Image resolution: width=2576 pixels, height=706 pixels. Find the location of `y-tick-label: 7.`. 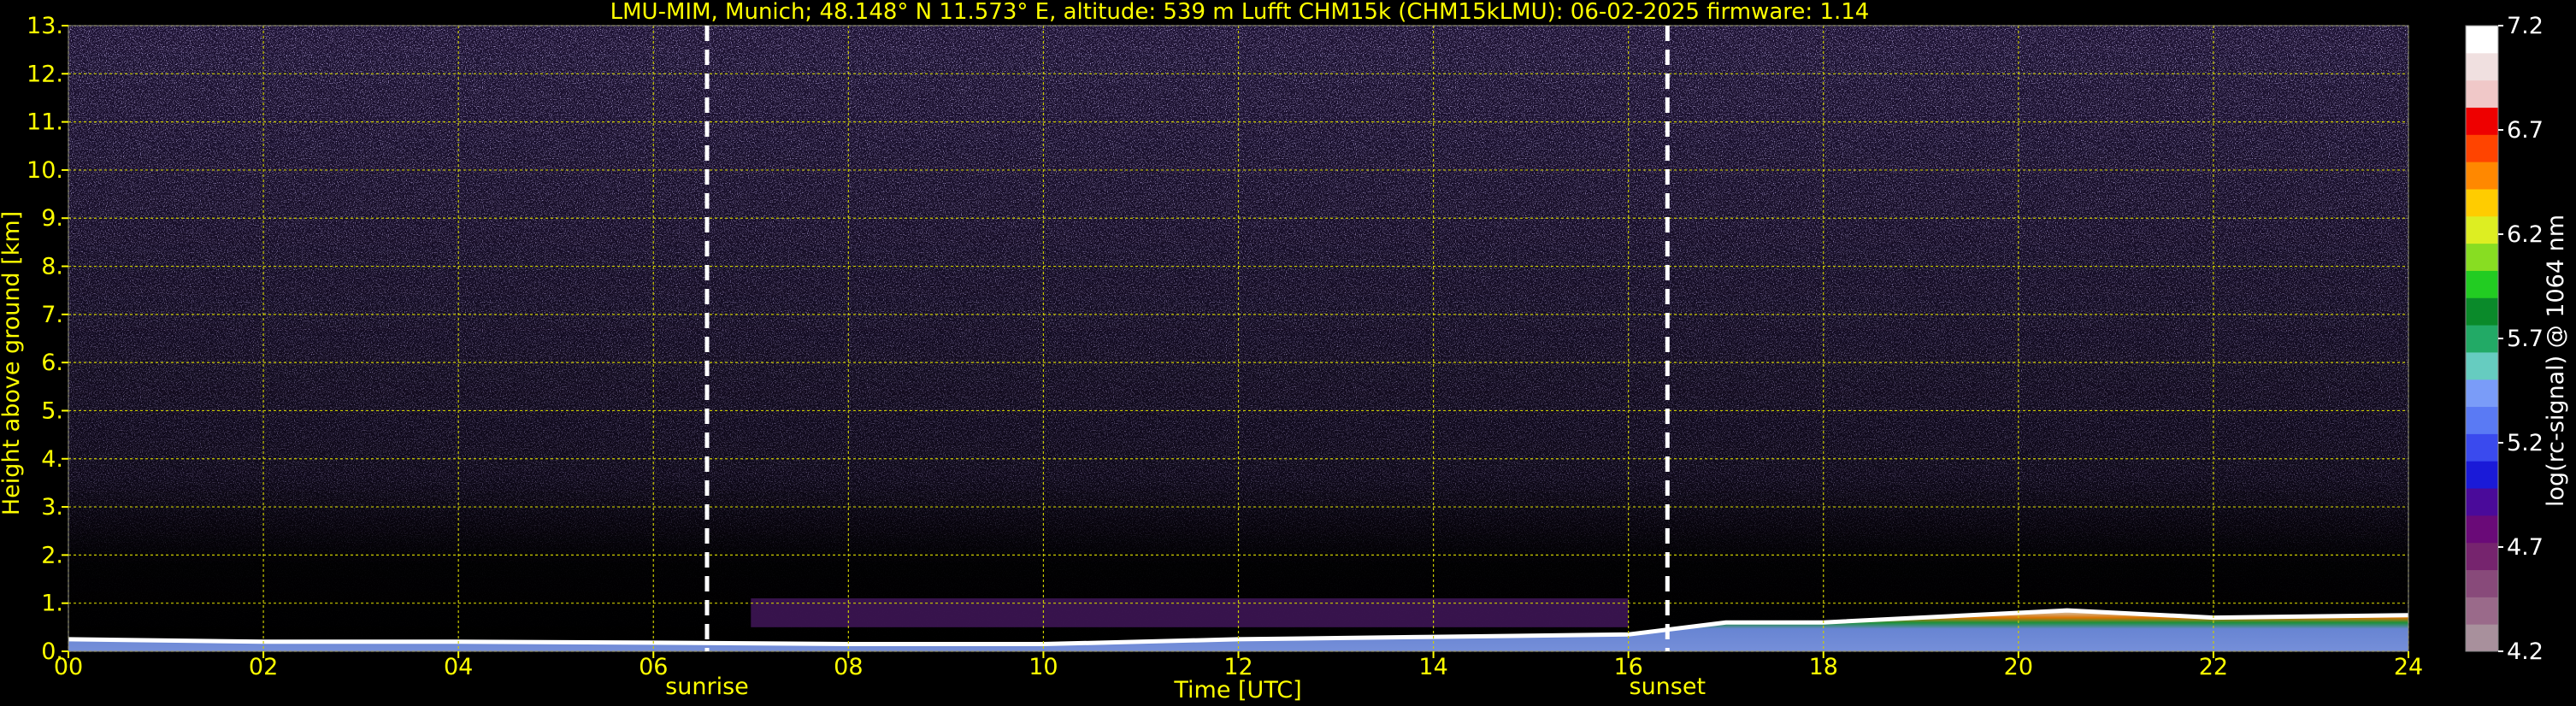

y-tick-label: 7. is located at coordinates (52, 315).